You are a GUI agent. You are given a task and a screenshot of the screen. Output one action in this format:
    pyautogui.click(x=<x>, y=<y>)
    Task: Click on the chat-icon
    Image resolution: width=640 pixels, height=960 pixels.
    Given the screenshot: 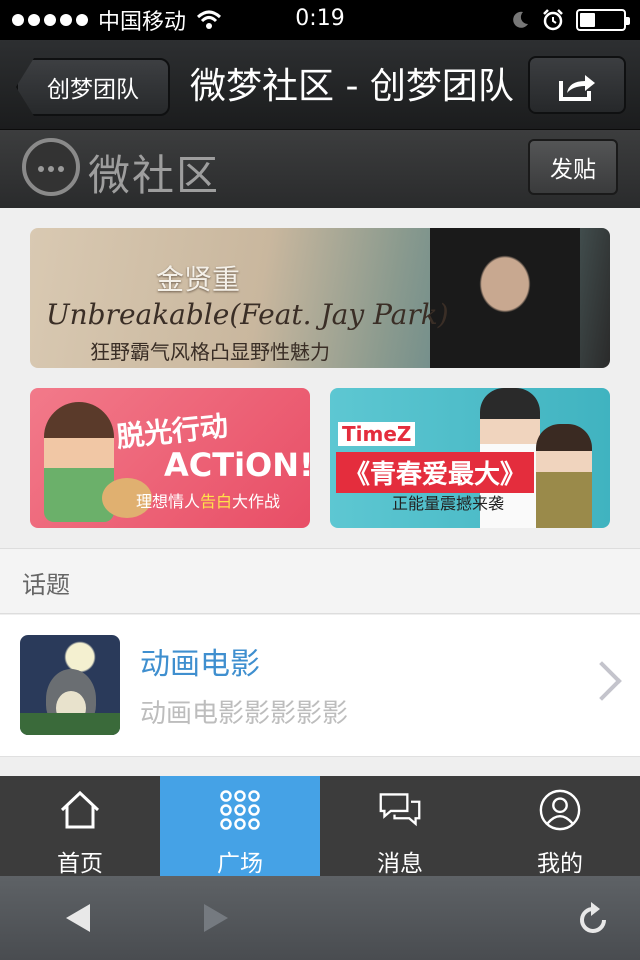 What is the action you would take?
    pyautogui.click(x=400, y=810)
    